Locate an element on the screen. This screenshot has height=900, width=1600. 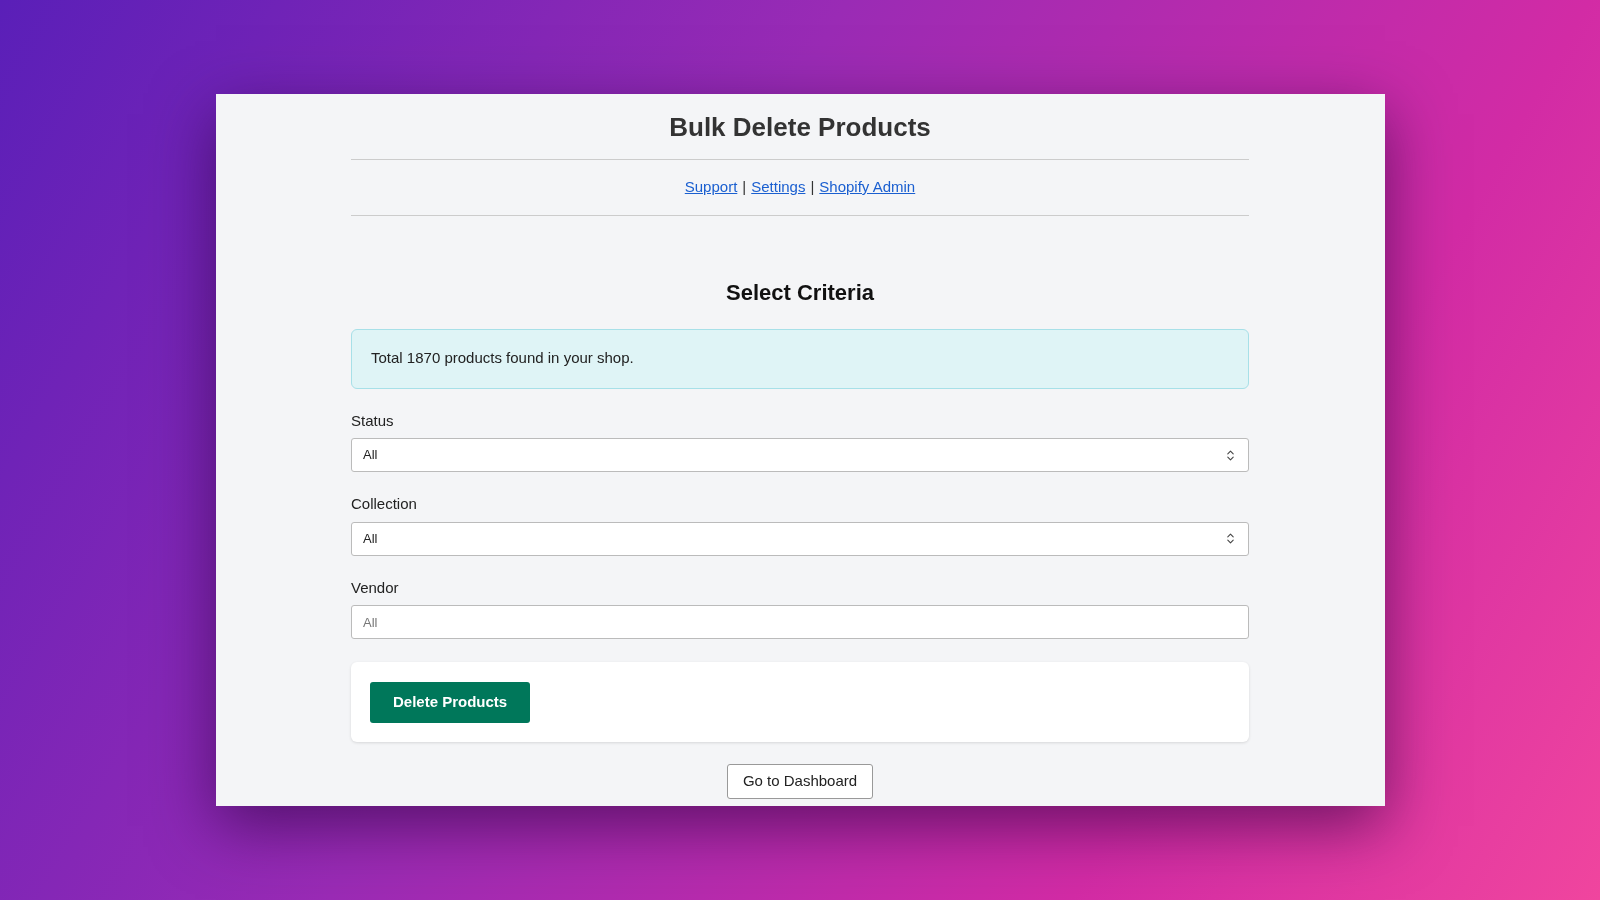
info-alert: Total 1870 products found in your shop. is located at coordinates (800, 358).